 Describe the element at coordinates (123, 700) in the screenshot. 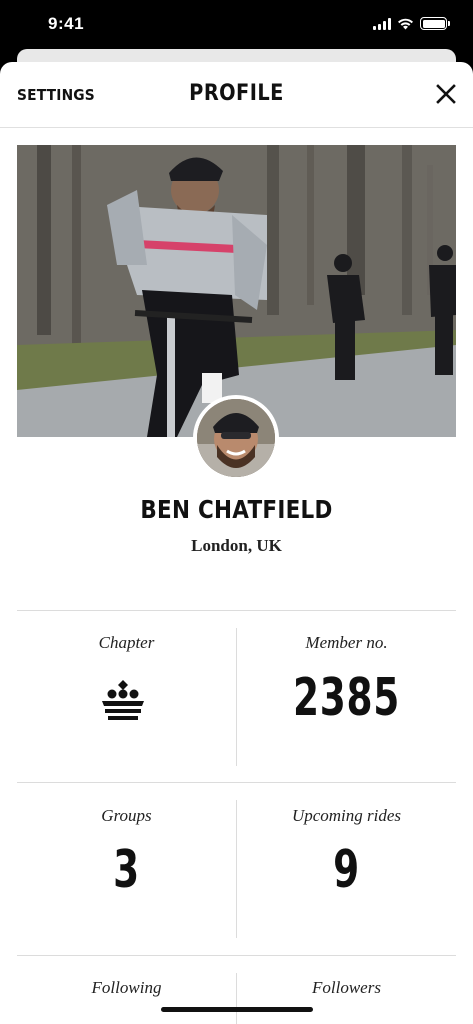

I see `crown-icon` at that location.